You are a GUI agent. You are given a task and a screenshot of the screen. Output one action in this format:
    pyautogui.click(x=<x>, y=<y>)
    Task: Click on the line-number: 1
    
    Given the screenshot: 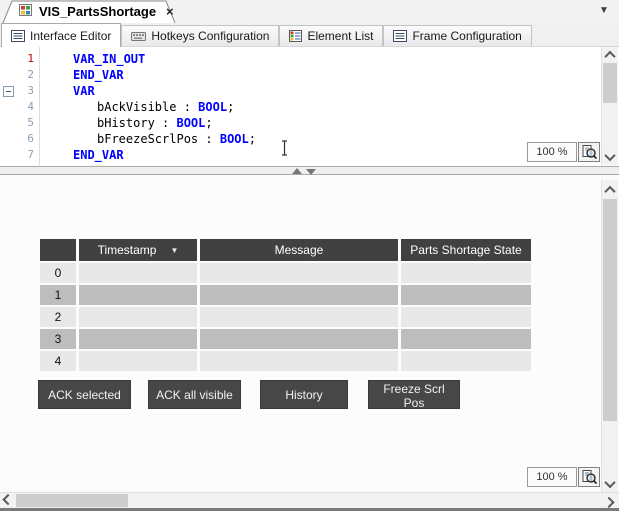 What is the action you would take?
    pyautogui.click(x=30, y=58)
    